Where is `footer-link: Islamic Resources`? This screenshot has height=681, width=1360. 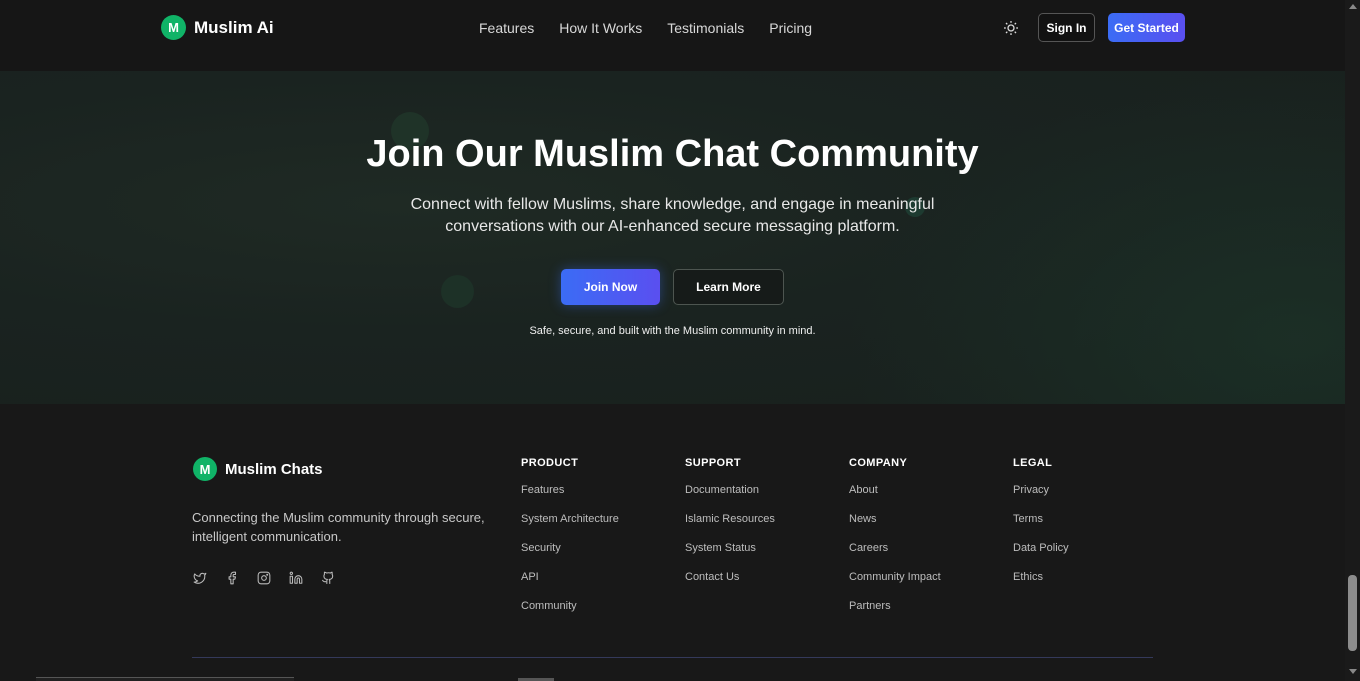 footer-link: Islamic Resources is located at coordinates (730, 527).